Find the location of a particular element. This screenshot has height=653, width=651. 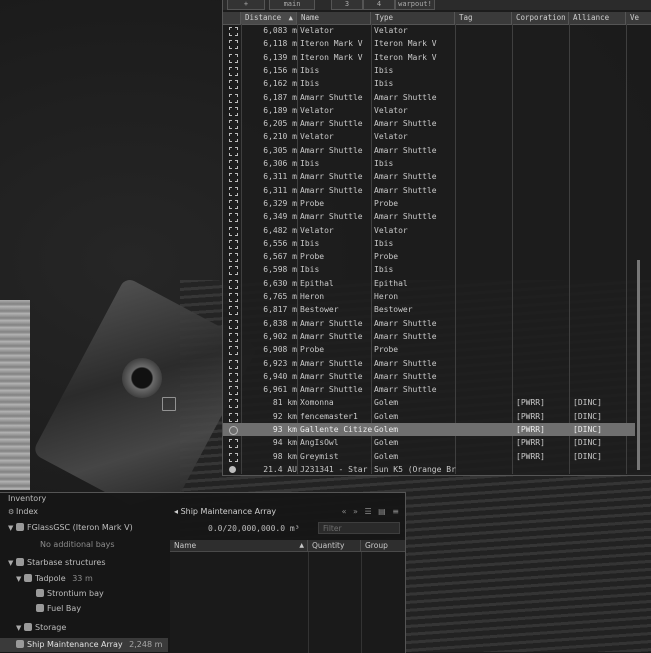

row-distance: 6,083 m is located at coordinates (280, 30).